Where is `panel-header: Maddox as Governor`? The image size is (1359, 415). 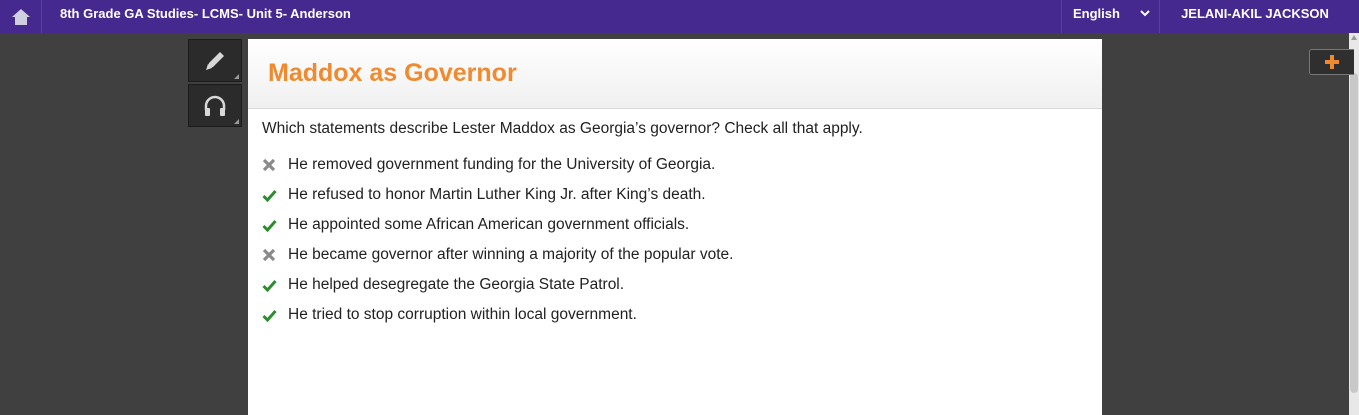 panel-header: Maddox as Governor is located at coordinates (675, 74).